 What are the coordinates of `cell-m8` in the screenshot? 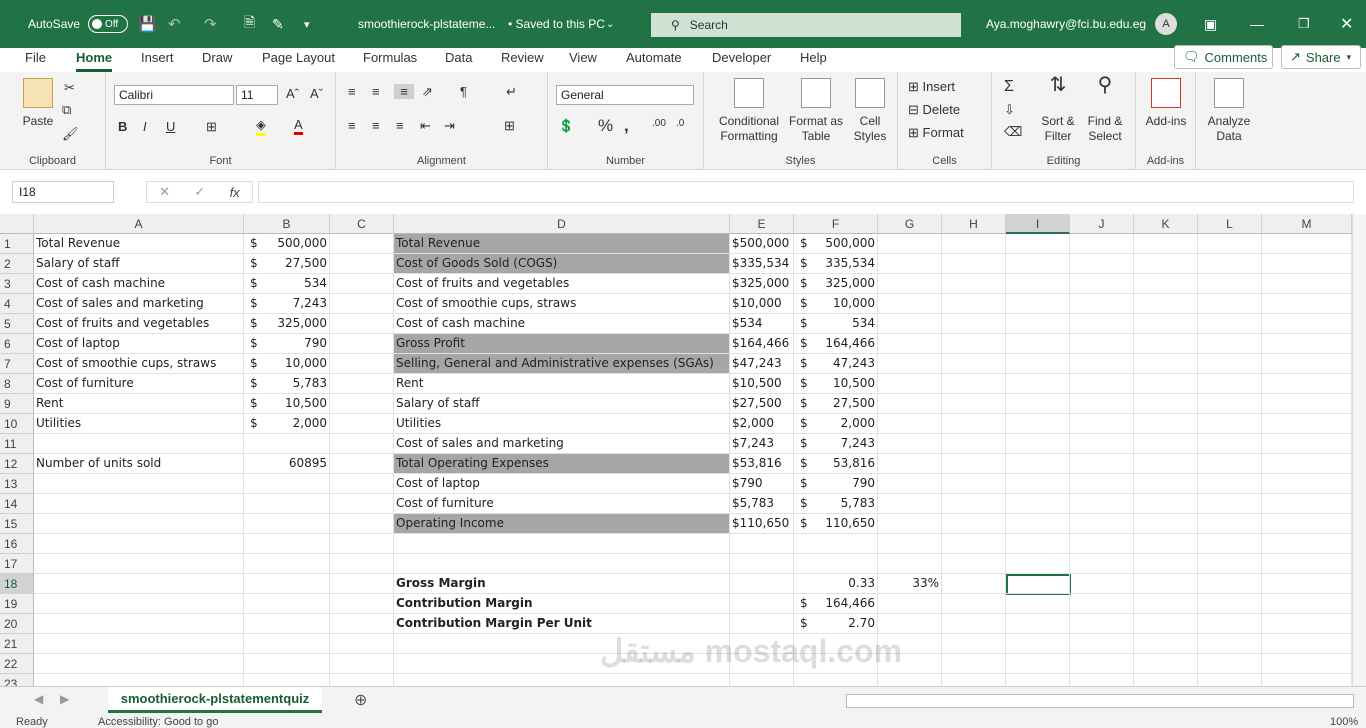 It's located at (1307, 384).